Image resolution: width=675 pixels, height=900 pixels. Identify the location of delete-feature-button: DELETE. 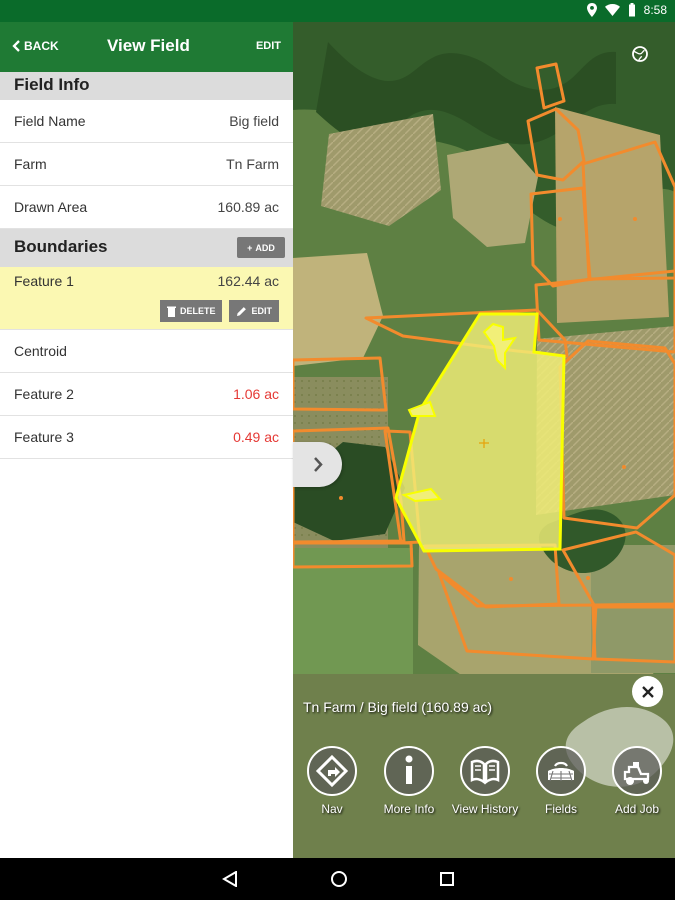
(191, 311).